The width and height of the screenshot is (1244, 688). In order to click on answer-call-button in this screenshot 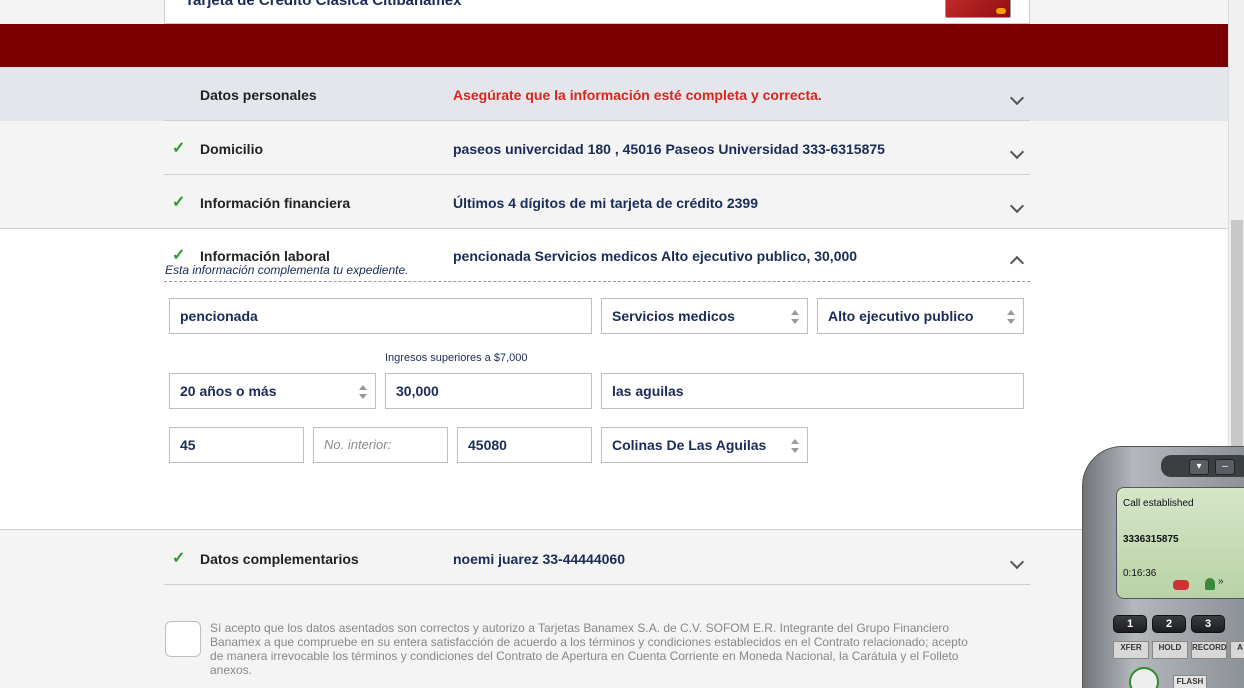, I will do `click(1144, 677)`.